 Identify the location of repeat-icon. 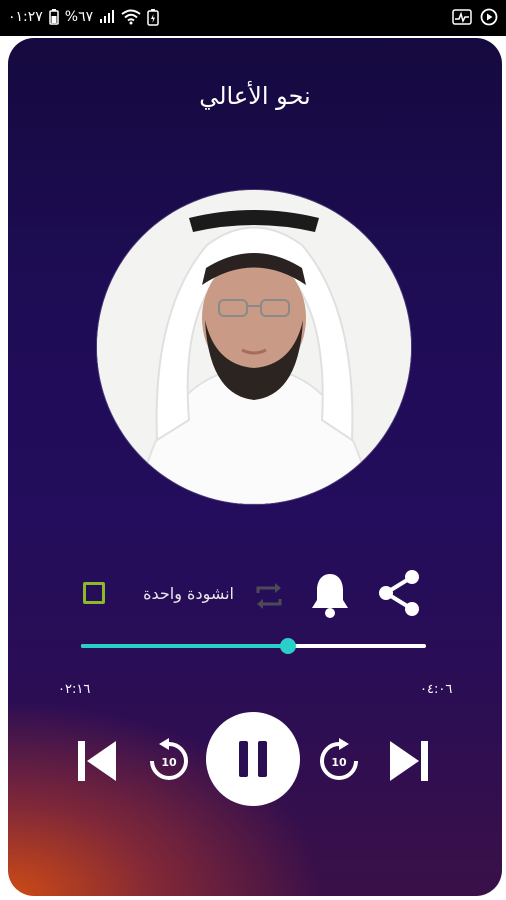
(269, 596).